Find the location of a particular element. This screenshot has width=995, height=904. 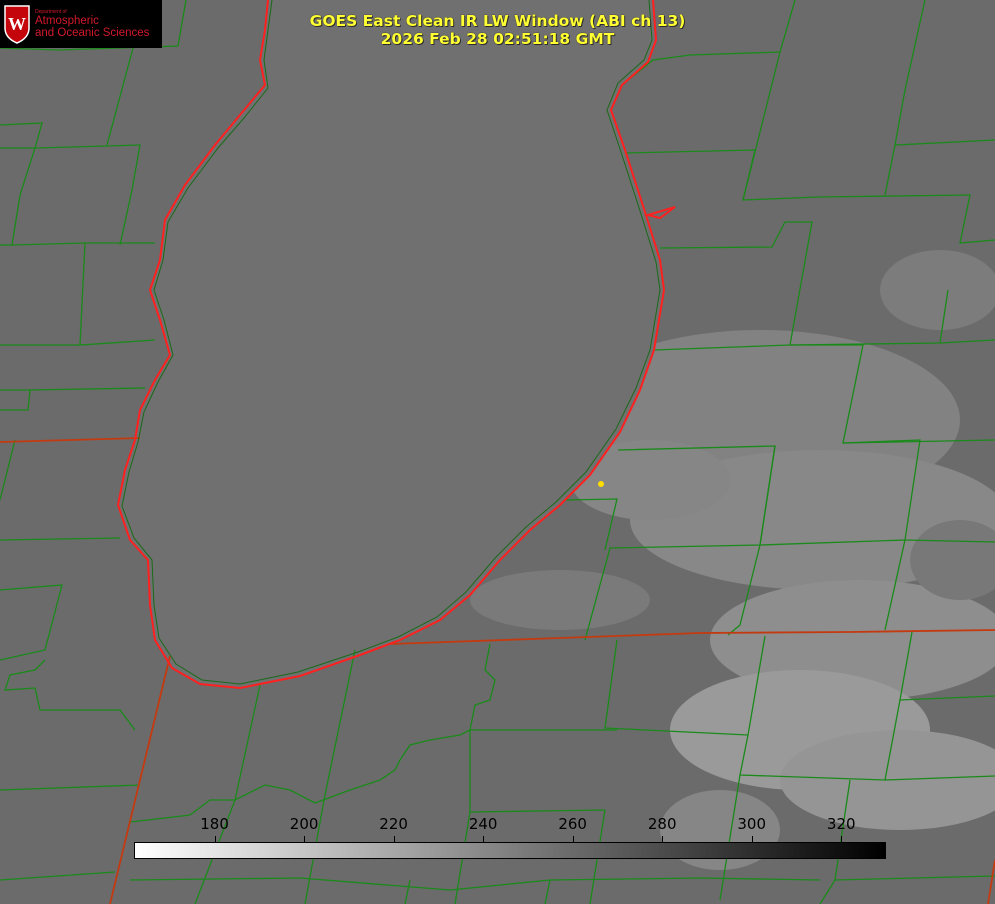

colorbar-tick-label: 240 is located at coordinates (483, 824).